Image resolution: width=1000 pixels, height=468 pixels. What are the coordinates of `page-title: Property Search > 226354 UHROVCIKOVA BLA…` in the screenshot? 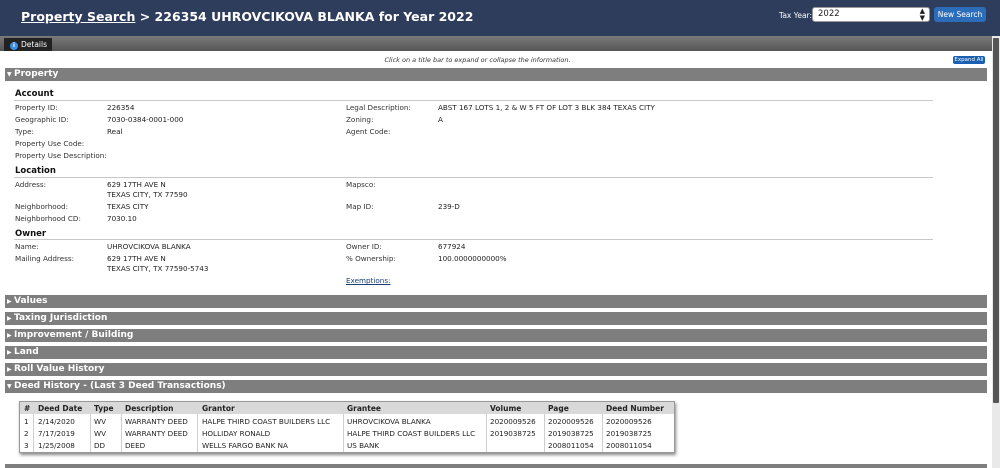 It's located at (247, 16).